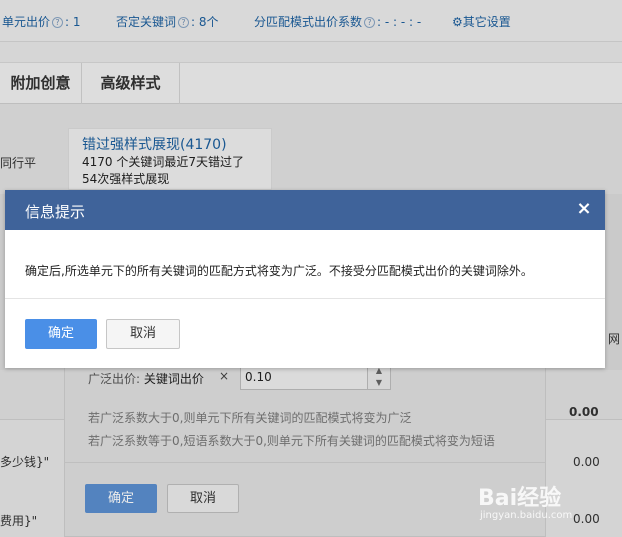  I want to click on dialog-title: 信息提示, so click(55, 212).